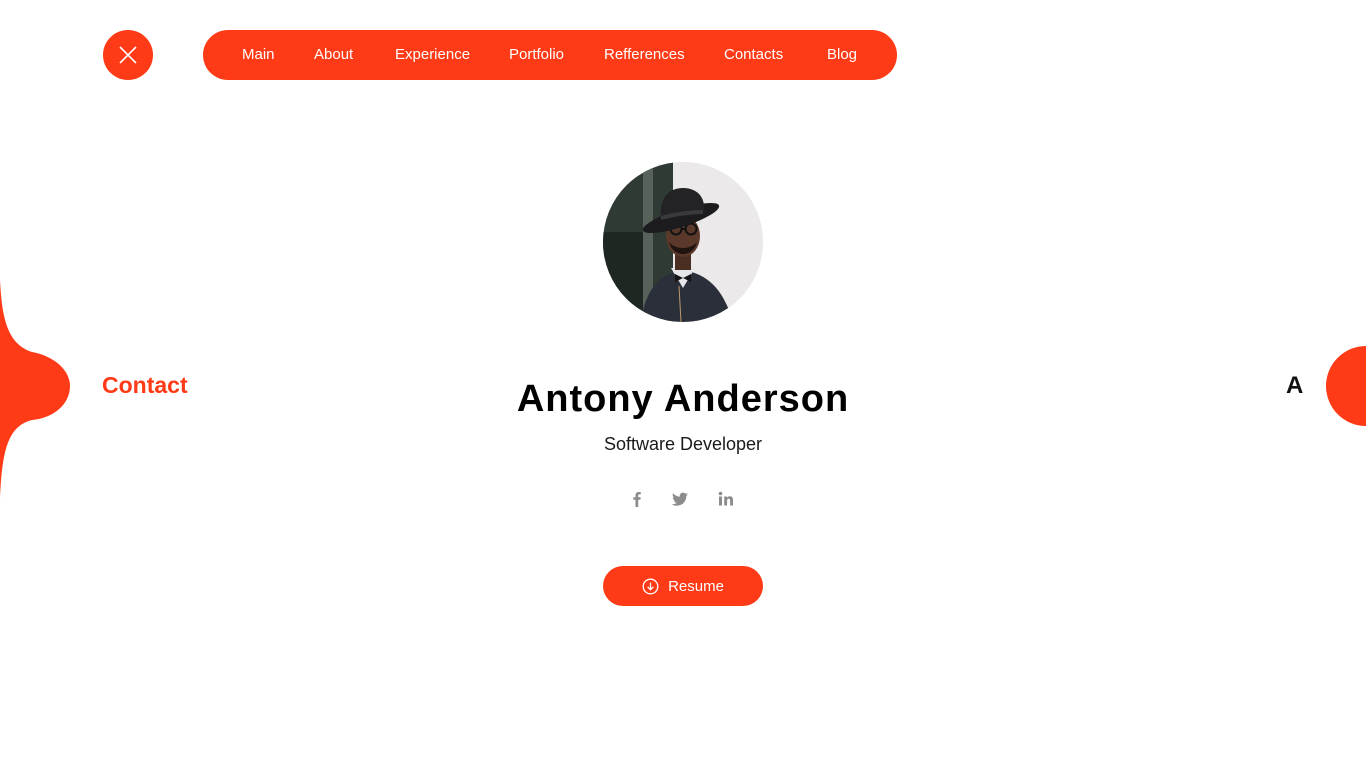 Image resolution: width=1366 pixels, height=768 pixels. I want to click on nav-item-portfolio: Portfolio, so click(536, 55).